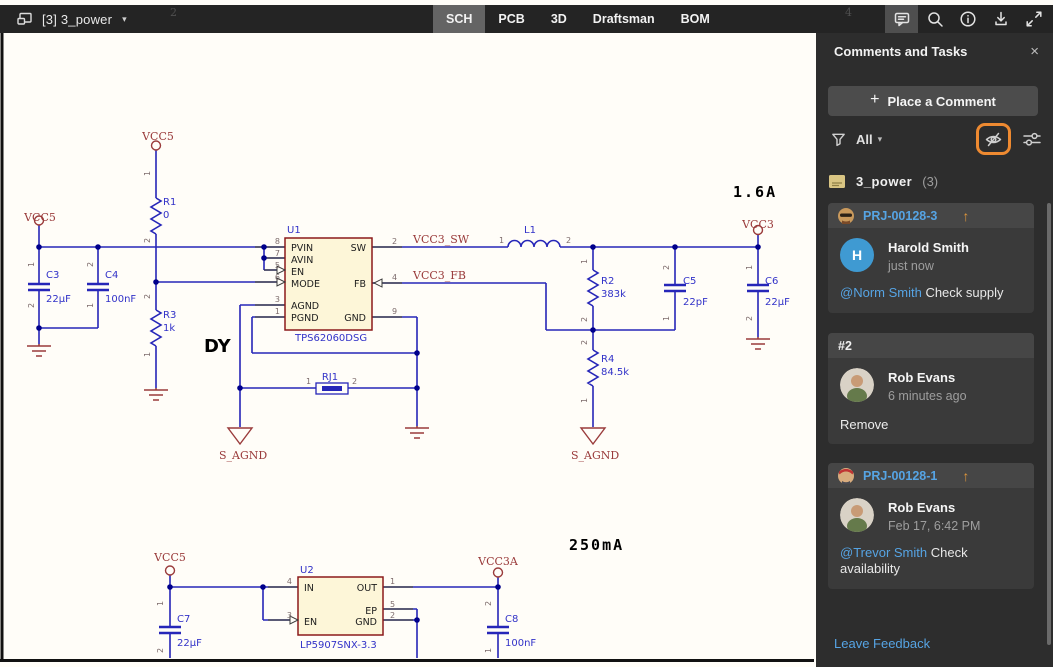 Image resolution: width=1053 pixels, height=667 pixels. What do you see at coordinates (52, 275) in the screenshot?
I see `schematic-label: C3` at bounding box center [52, 275].